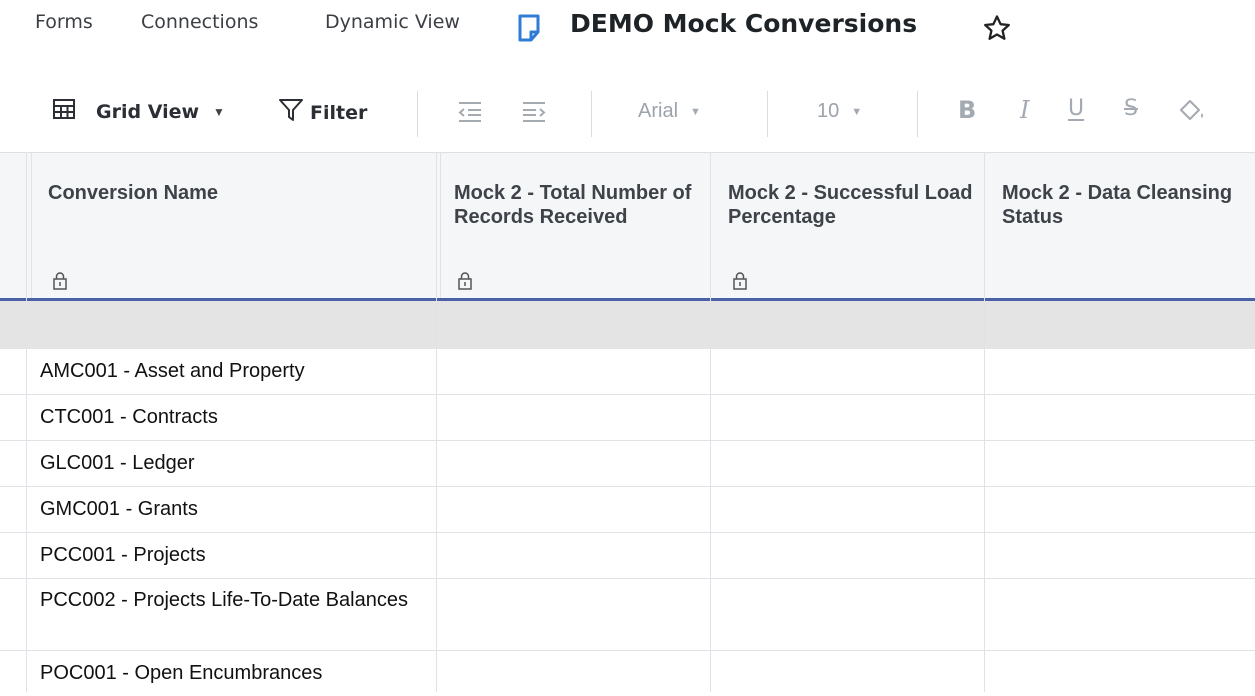 The image size is (1255, 696). I want to click on grid-view-icon, so click(64, 111).